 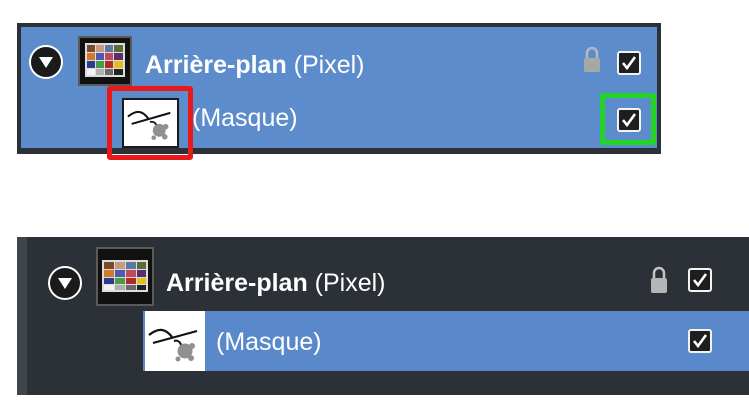 What do you see at coordinates (22, 316) in the screenshot?
I see `panel-edge` at bounding box center [22, 316].